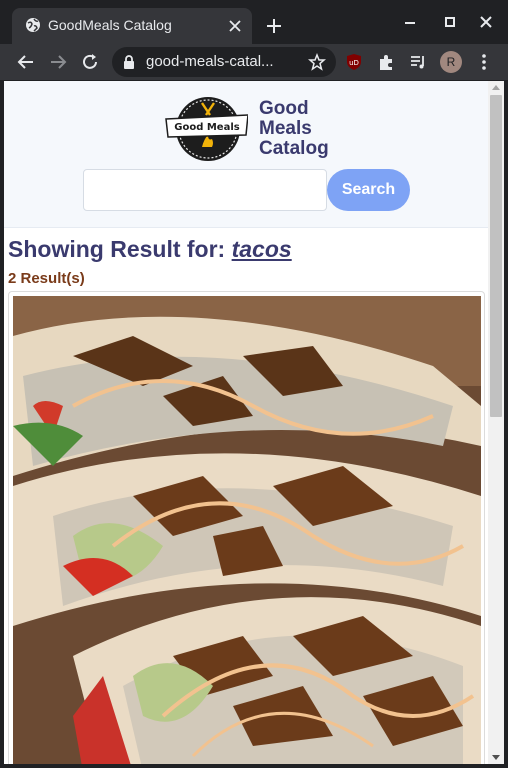 This screenshot has width=508, height=768. What do you see at coordinates (33, 25) in the screenshot?
I see `globe-icon` at bounding box center [33, 25].